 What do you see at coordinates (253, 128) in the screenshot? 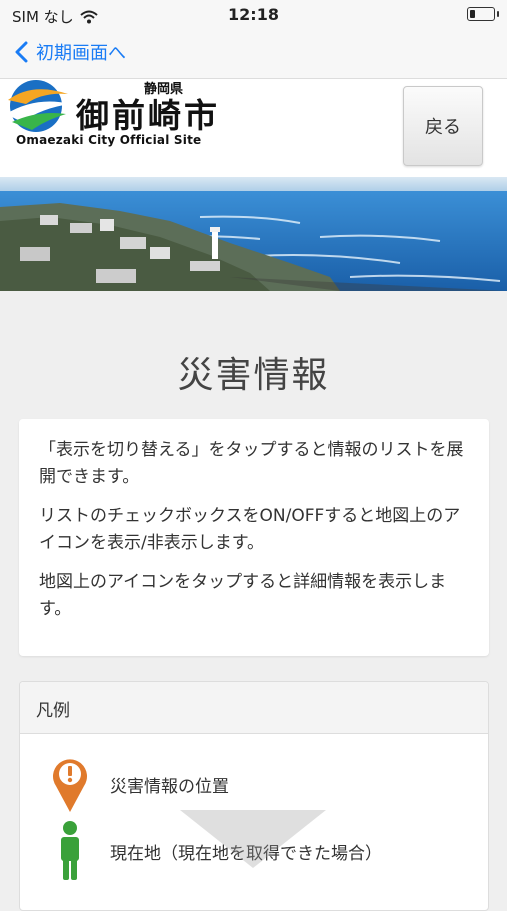
I see `site-header: 静岡県 御前崎市 Omaezaki City Official Site 戻る` at bounding box center [253, 128].